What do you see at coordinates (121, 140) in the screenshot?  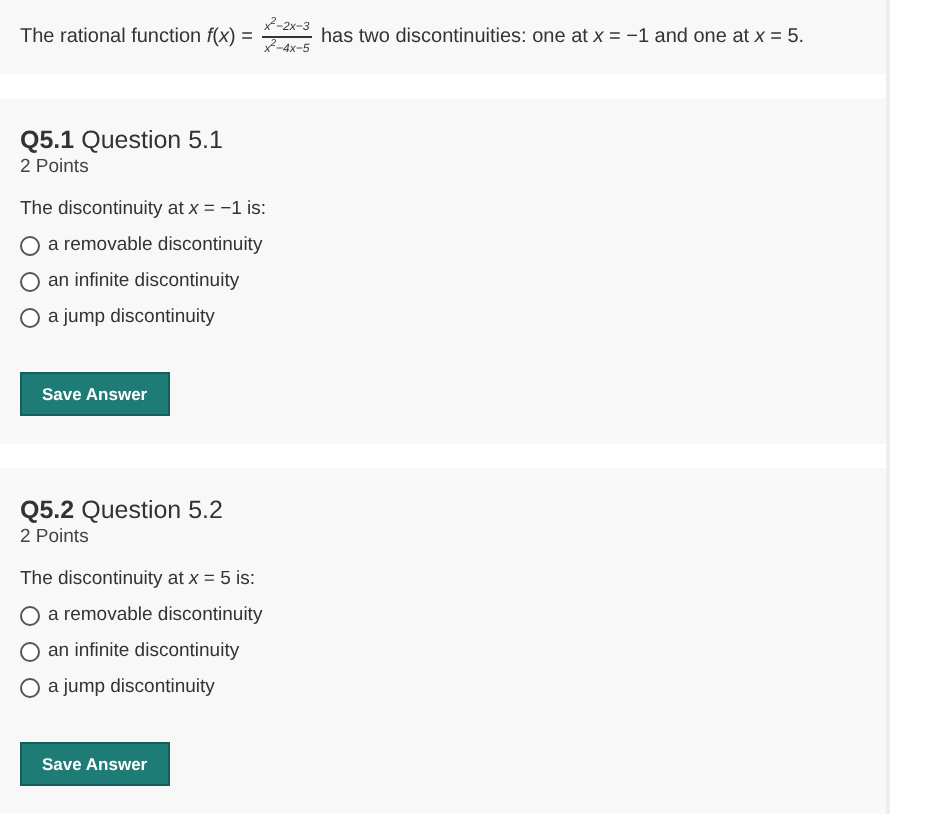 I see `question-title: Q5.1 Question 5.1` at bounding box center [121, 140].